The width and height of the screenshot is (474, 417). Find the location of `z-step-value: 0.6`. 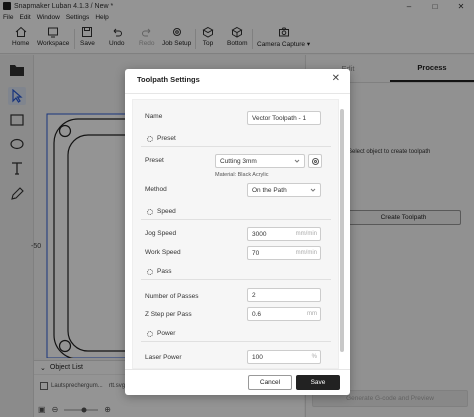

z-step-value: 0.6 is located at coordinates (257, 314).